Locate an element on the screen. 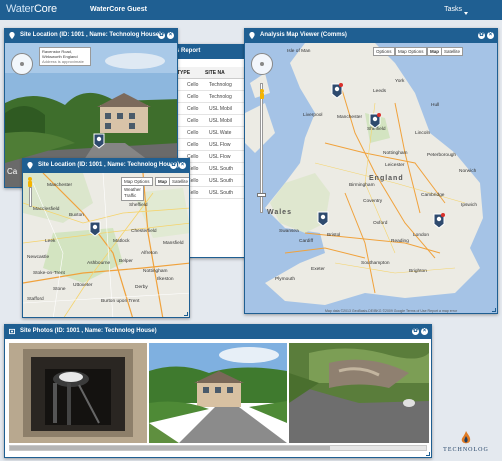  map-options-dropdown: Weather Traffic is located at coordinates (132, 193).